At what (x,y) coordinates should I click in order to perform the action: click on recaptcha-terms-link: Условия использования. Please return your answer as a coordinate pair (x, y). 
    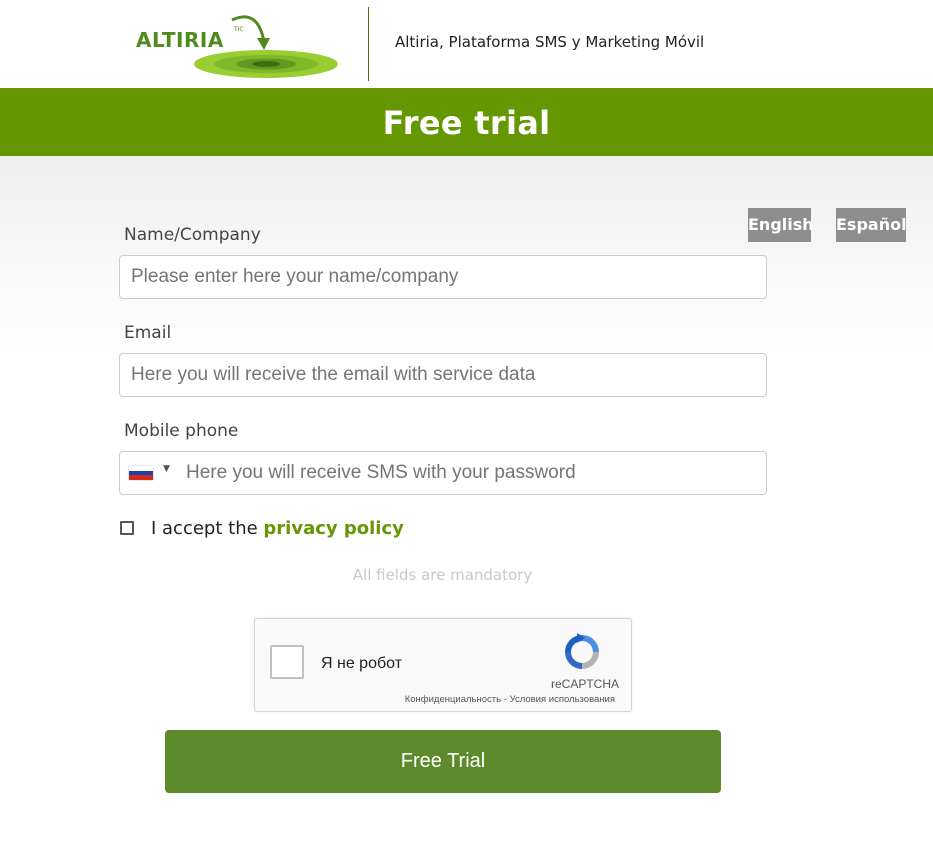
    Looking at the image, I should click on (562, 699).